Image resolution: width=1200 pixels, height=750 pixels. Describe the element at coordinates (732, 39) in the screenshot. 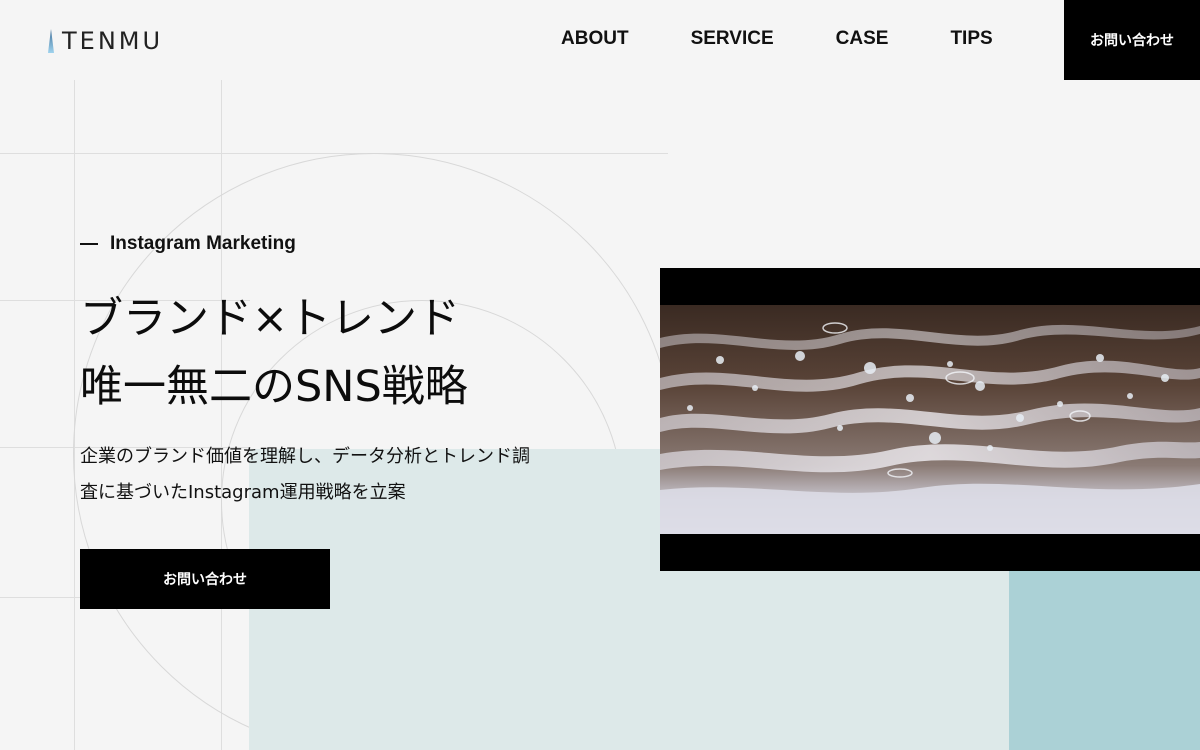

I see `nav-service: SERVICE` at that location.